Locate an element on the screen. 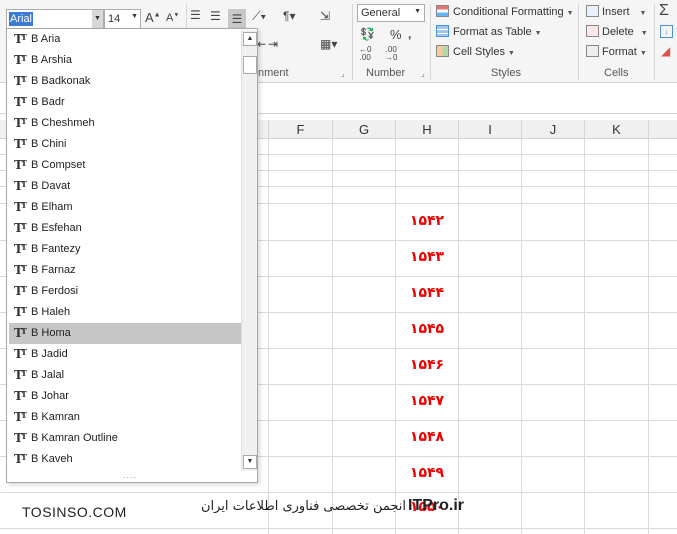 This screenshot has width=677, height=534. decrease-decimal-icon: .00 →0 is located at coordinates (391, 54).